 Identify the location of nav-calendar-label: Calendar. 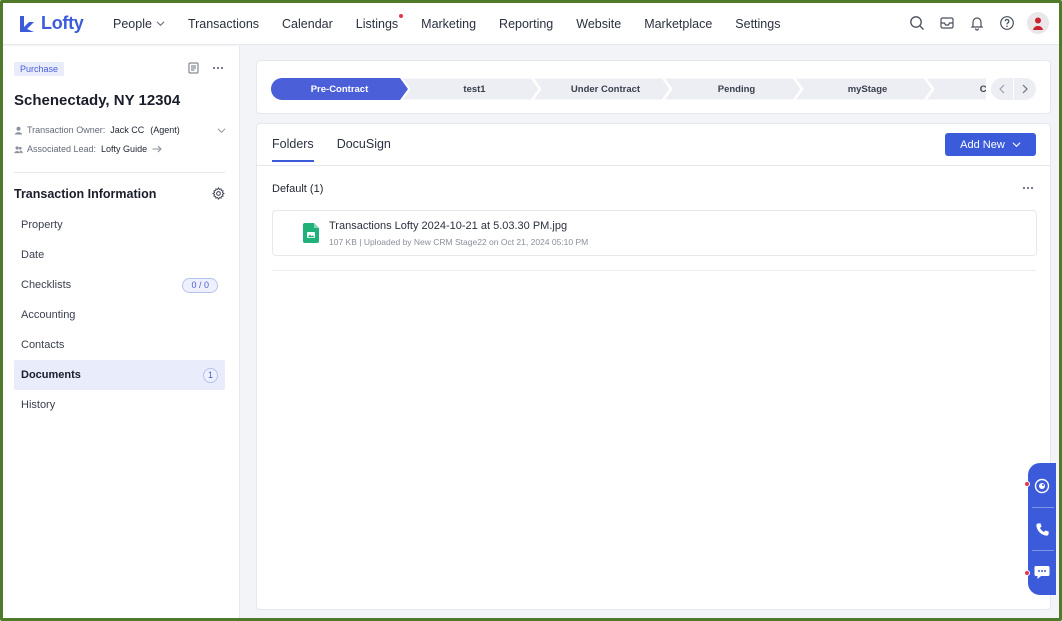
(307, 23).